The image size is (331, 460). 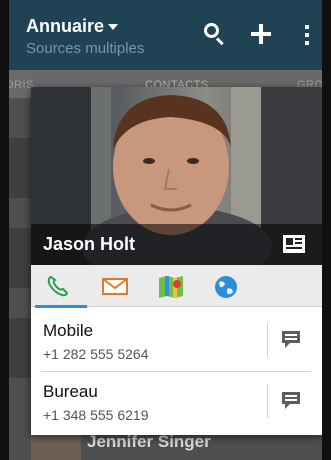 I want to click on add-contact-icon, so click(x=261, y=34).